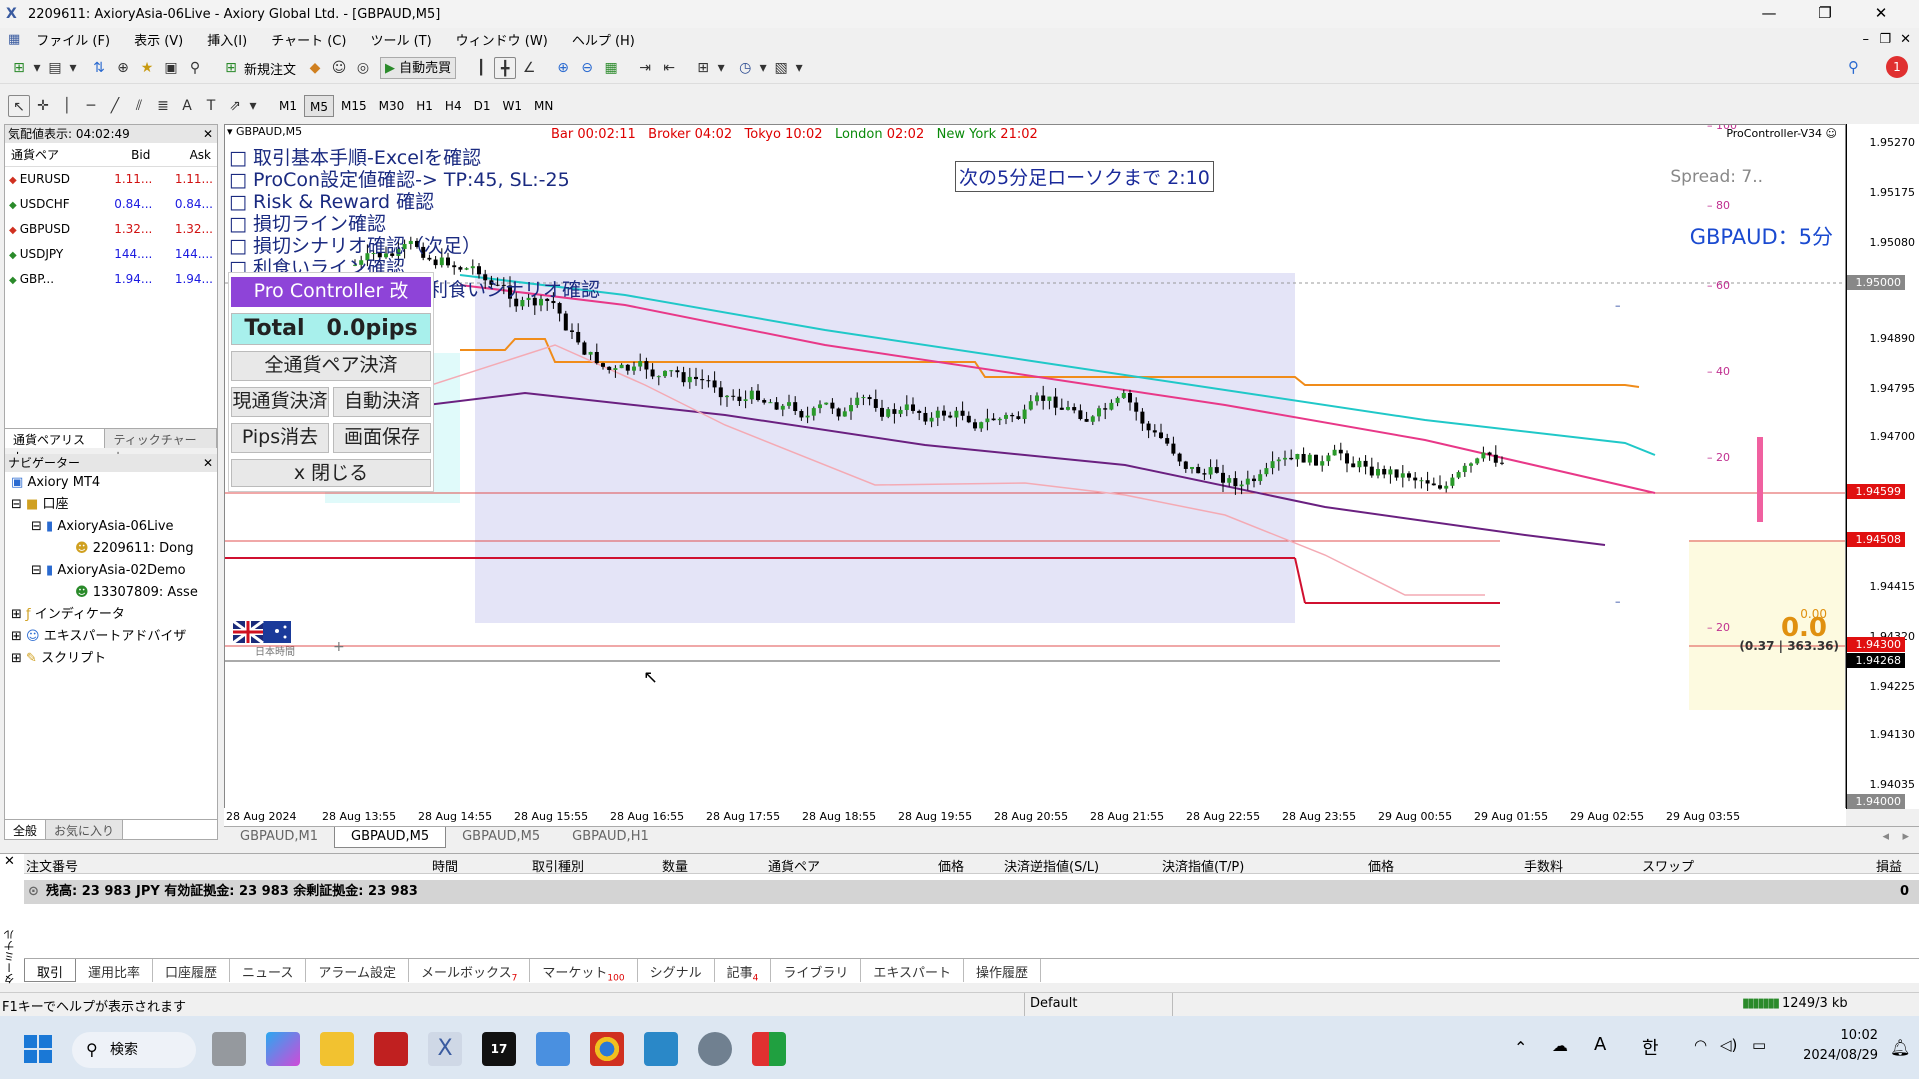 This screenshot has width=1919, height=1079. What do you see at coordinates (187, 106) in the screenshot?
I see `text-icon: A` at bounding box center [187, 106].